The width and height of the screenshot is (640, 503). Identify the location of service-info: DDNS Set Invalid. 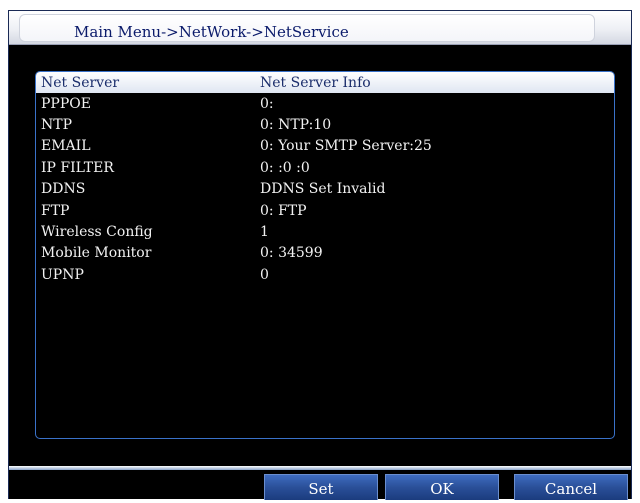
(323, 189).